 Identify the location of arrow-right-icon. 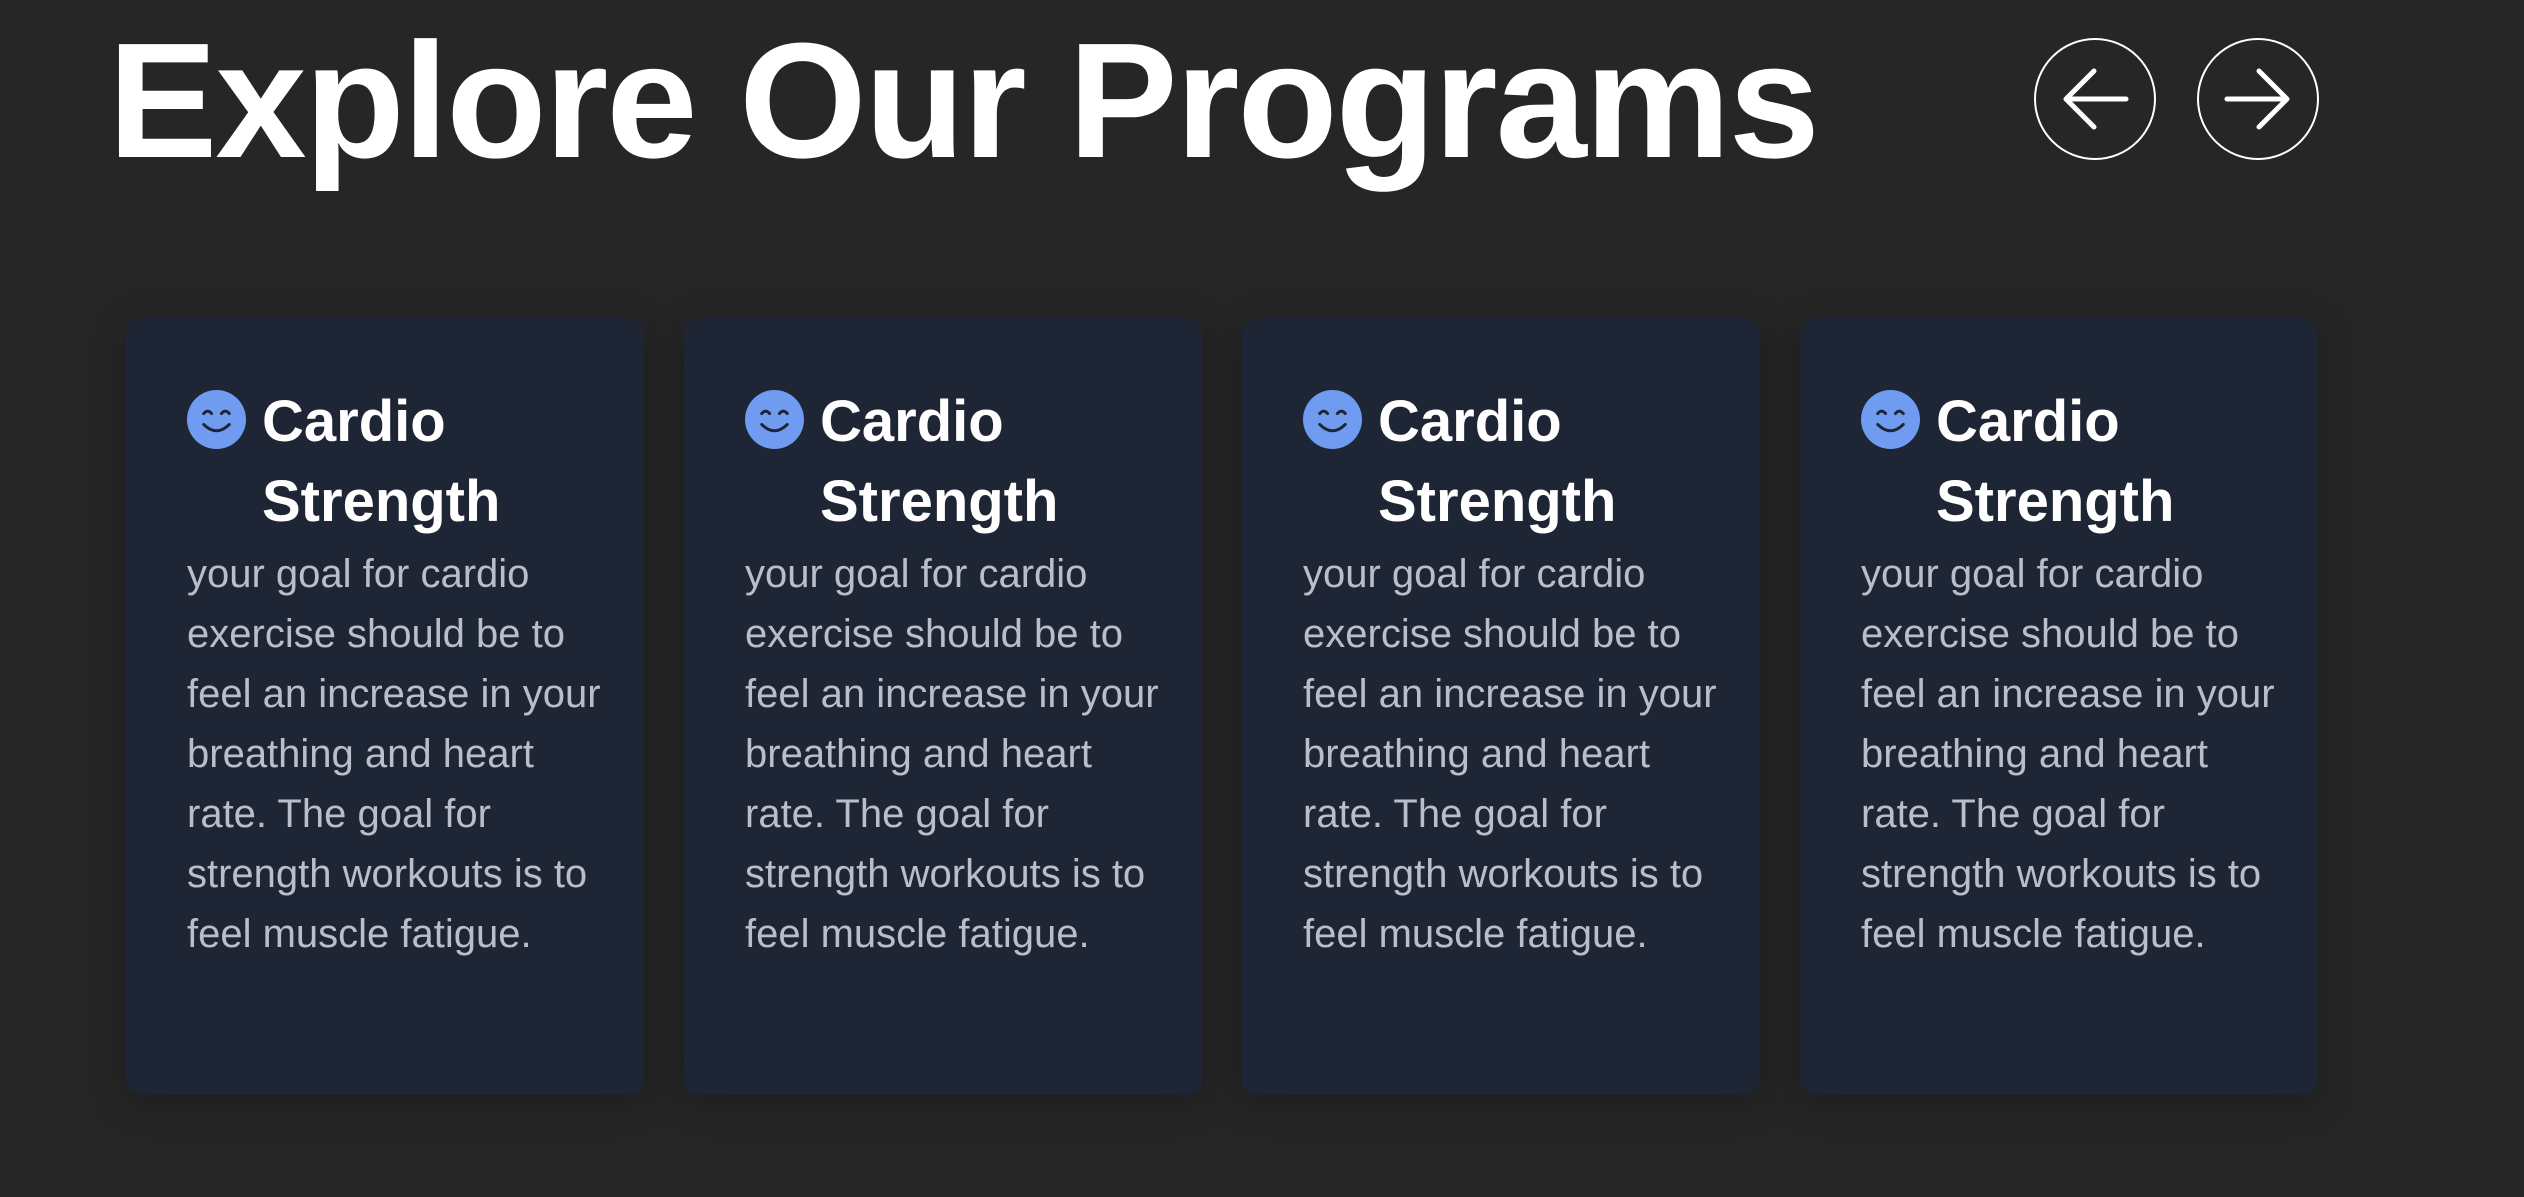
(2258, 99).